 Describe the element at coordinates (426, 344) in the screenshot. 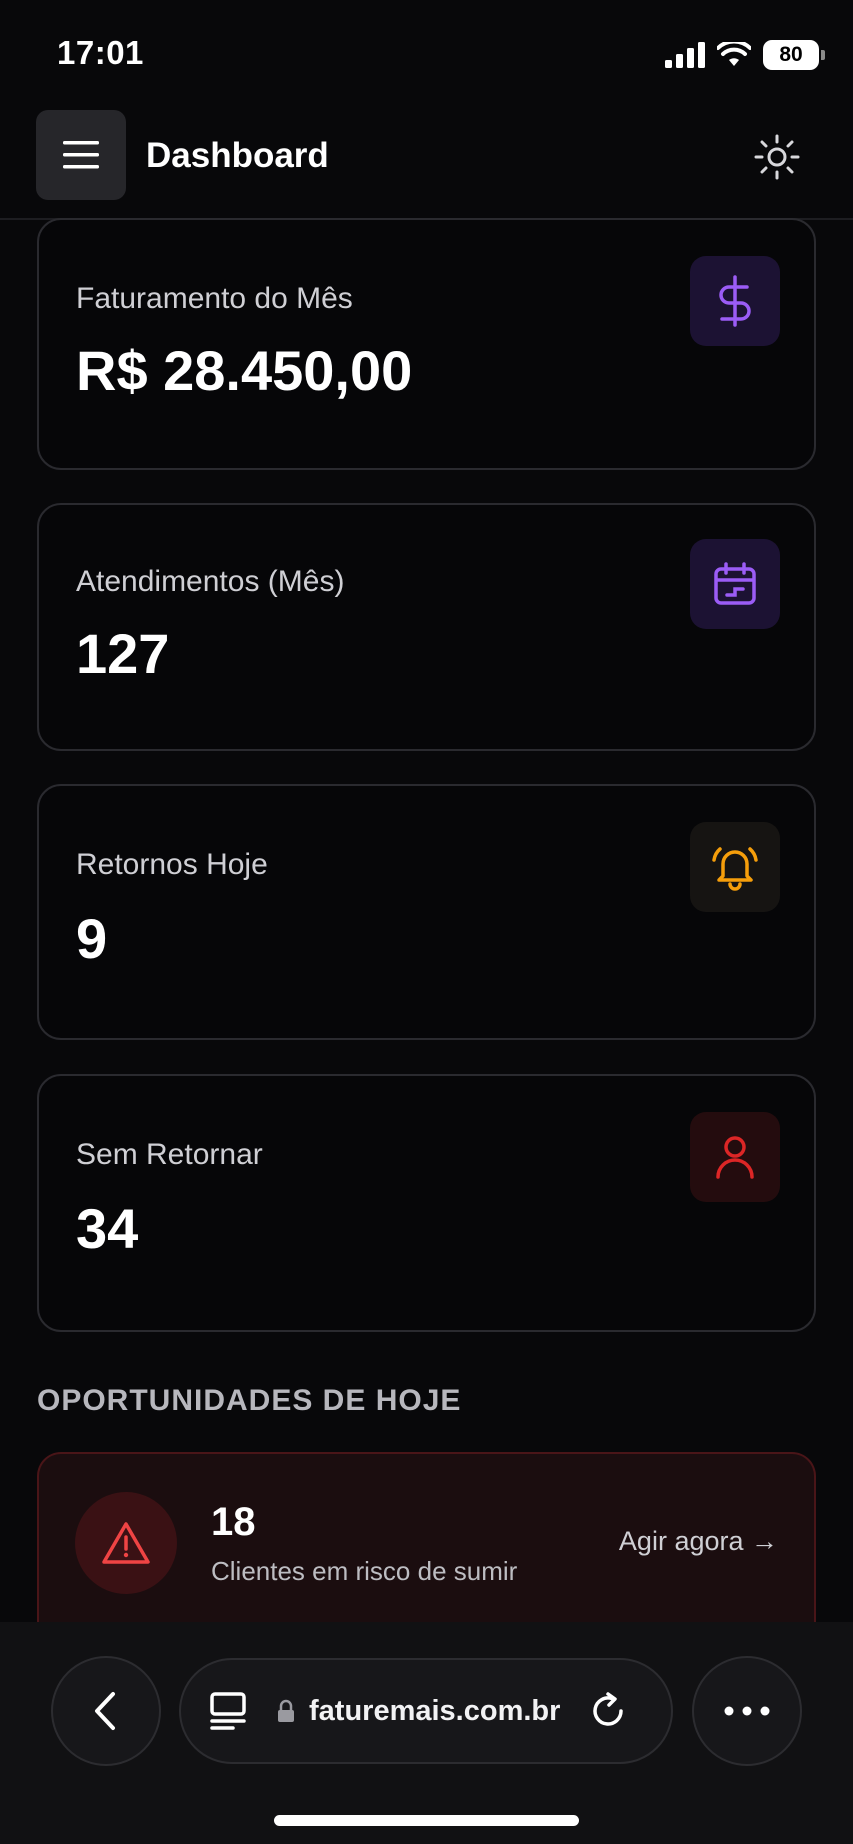

I see `card-faturamento: Faturamento do Mês R$ 28.450,00` at that location.